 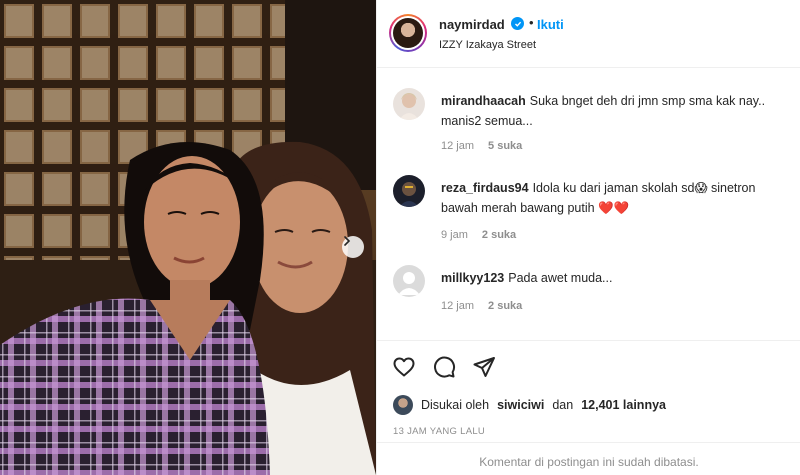 I want to click on post-timestamp: 13 JAM YANG LALU, so click(x=439, y=431).